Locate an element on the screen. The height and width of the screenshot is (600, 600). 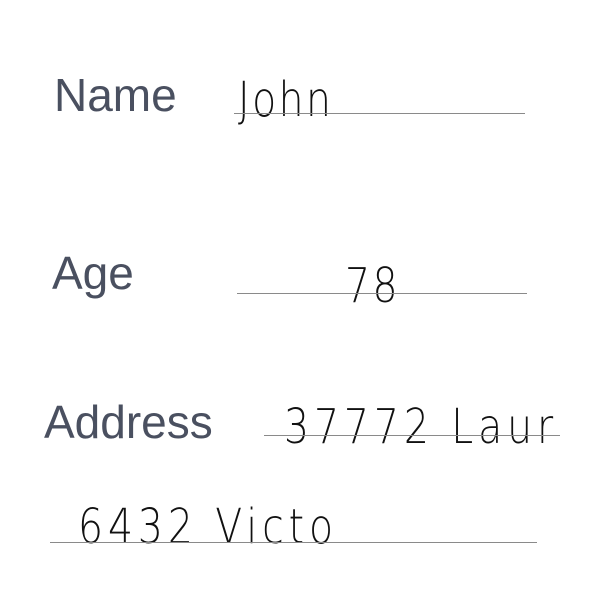
age-label: Age is located at coordinates (93, 273).